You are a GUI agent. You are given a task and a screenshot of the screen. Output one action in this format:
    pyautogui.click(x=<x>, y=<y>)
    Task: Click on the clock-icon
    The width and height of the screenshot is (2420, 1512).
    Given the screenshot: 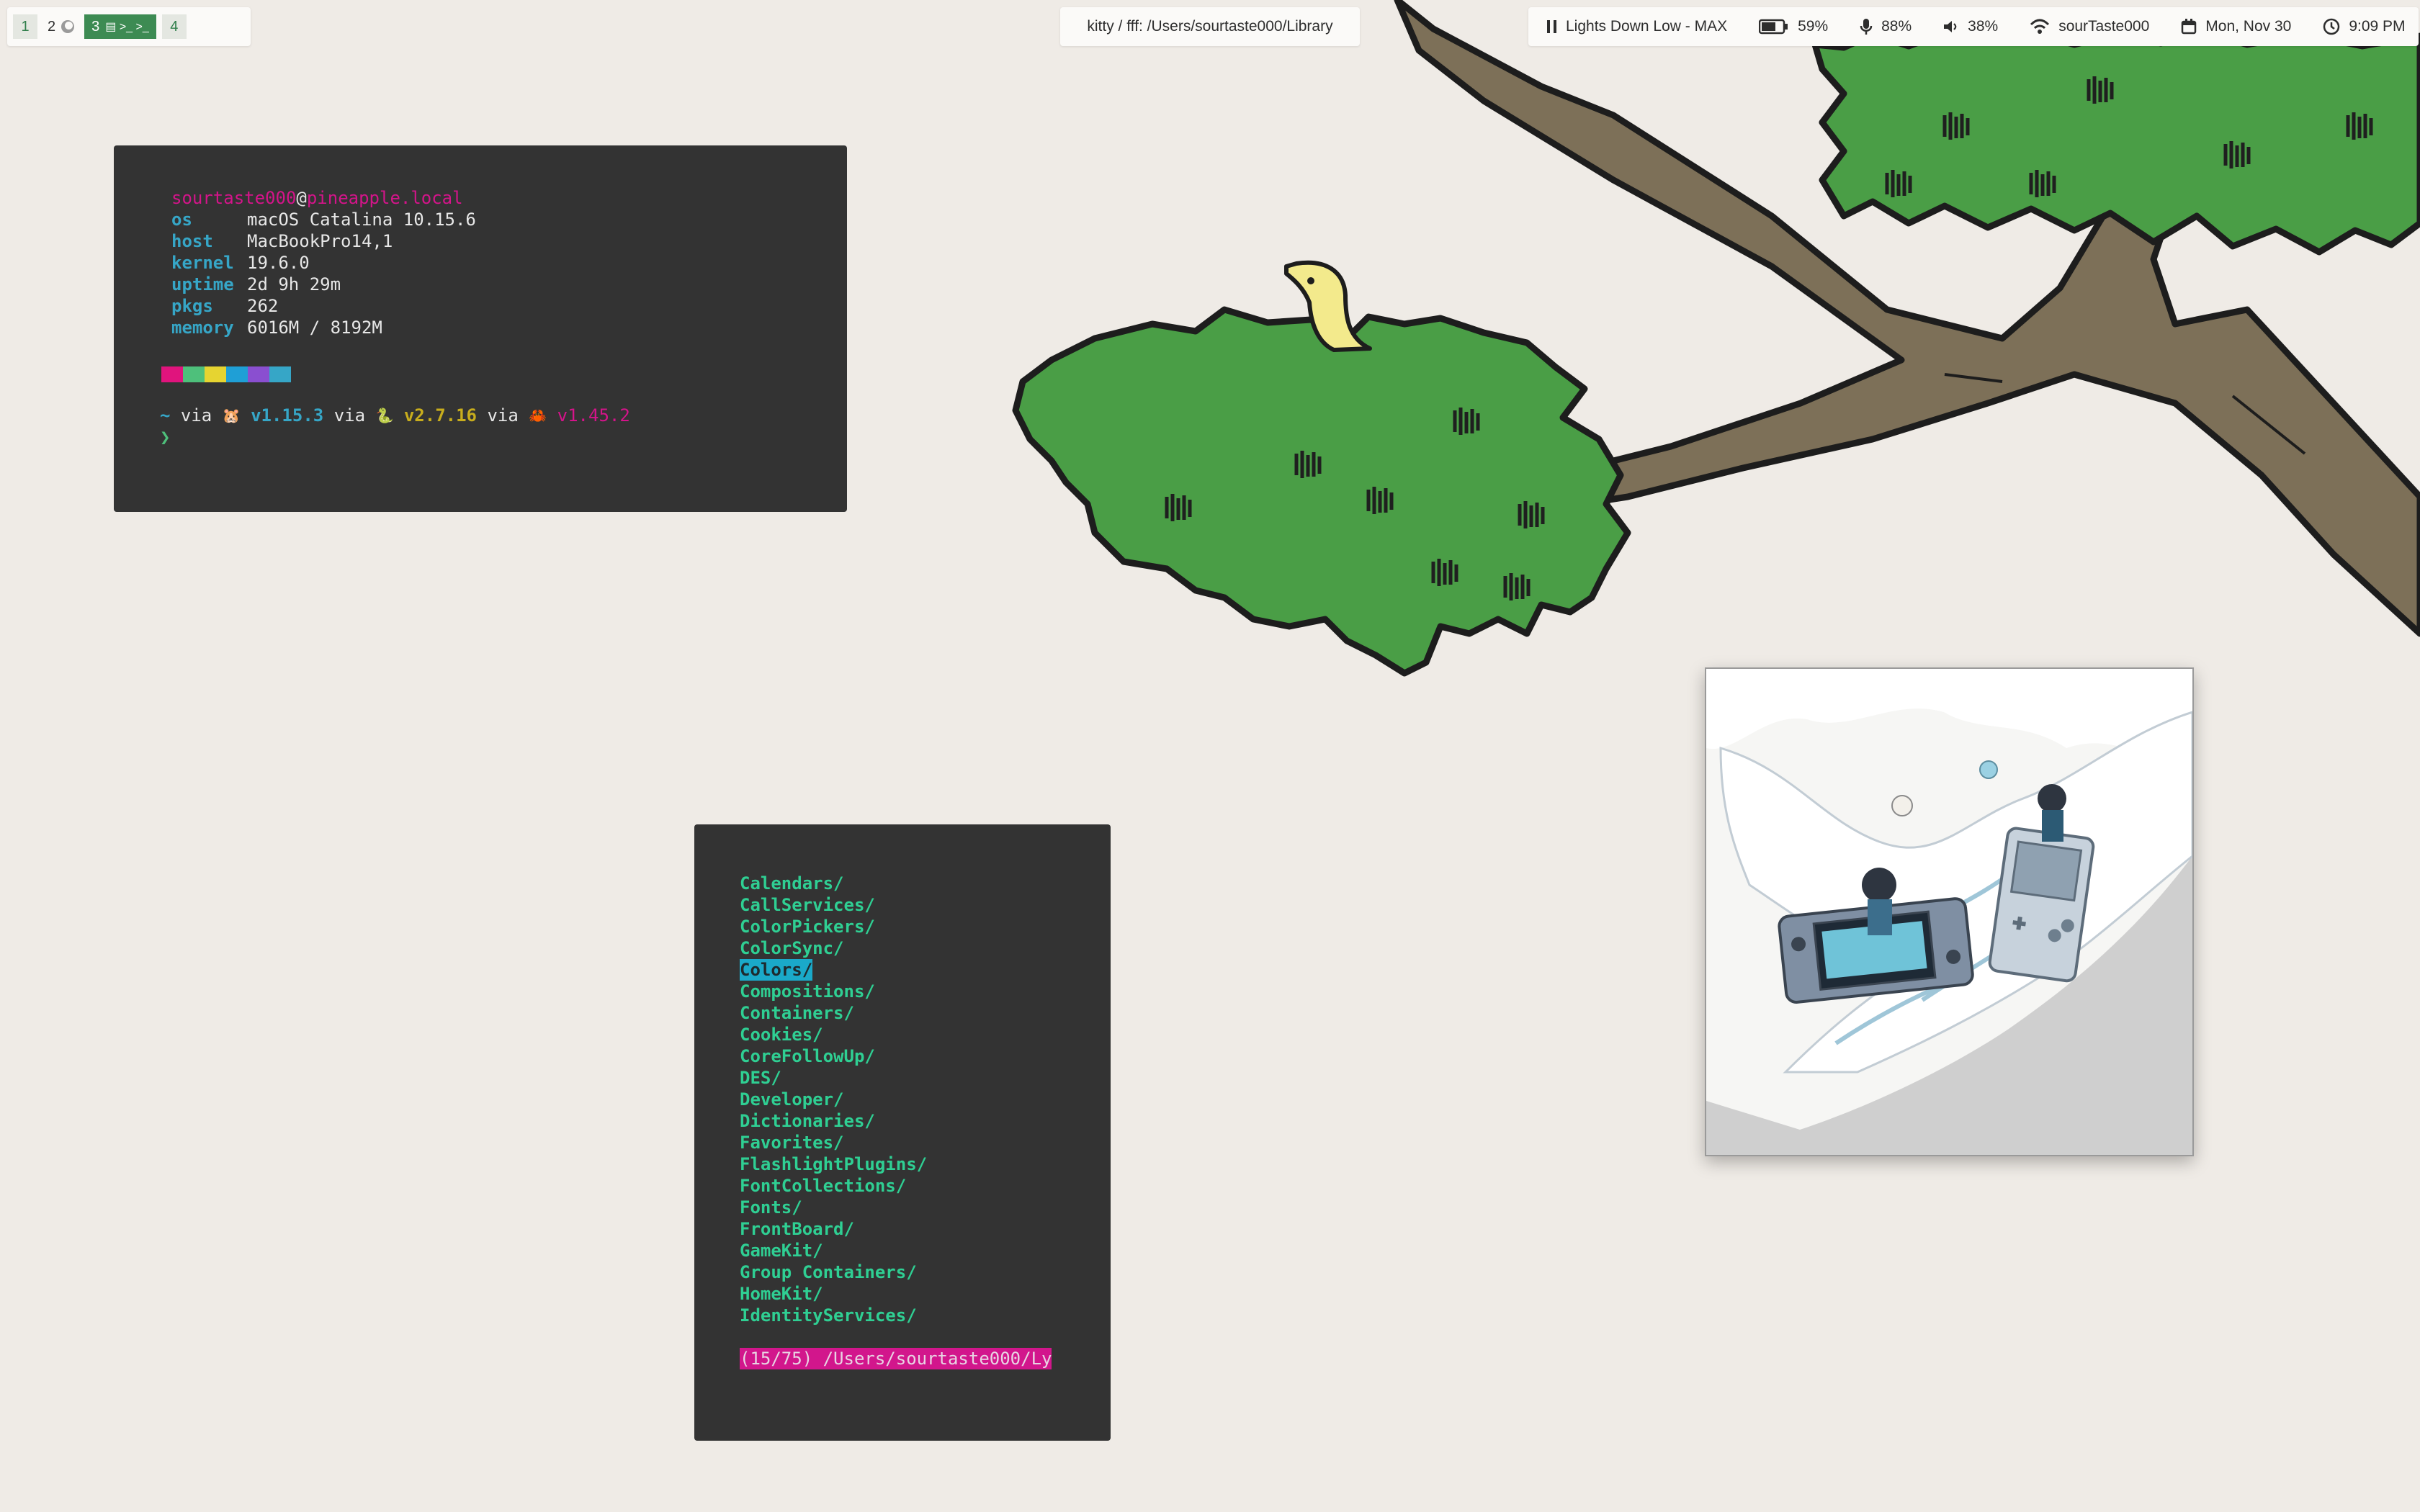 What is the action you would take?
    pyautogui.click(x=2331, y=26)
    